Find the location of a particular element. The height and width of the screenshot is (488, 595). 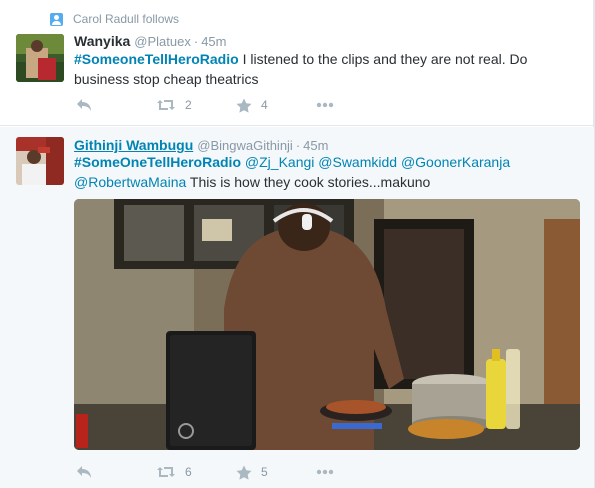

mention-link: @Zj_Kangi is located at coordinates (279, 162).